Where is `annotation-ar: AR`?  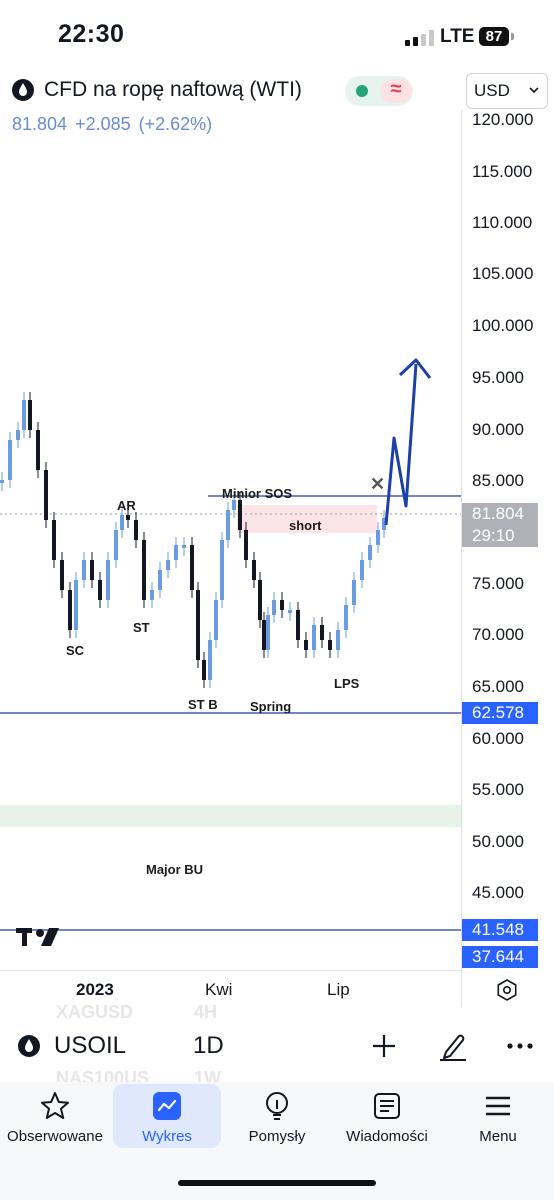
annotation-ar: AR is located at coordinates (126, 505).